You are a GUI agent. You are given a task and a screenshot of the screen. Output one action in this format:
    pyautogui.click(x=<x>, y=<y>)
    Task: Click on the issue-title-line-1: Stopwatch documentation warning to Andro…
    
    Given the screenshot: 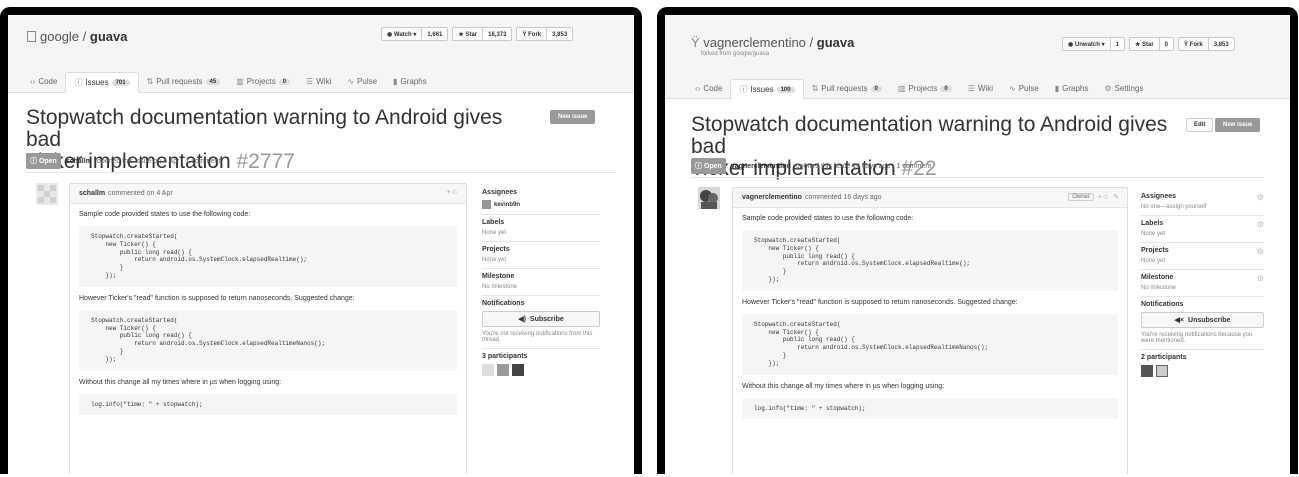 What is the action you would take?
    pyautogui.click(x=264, y=128)
    